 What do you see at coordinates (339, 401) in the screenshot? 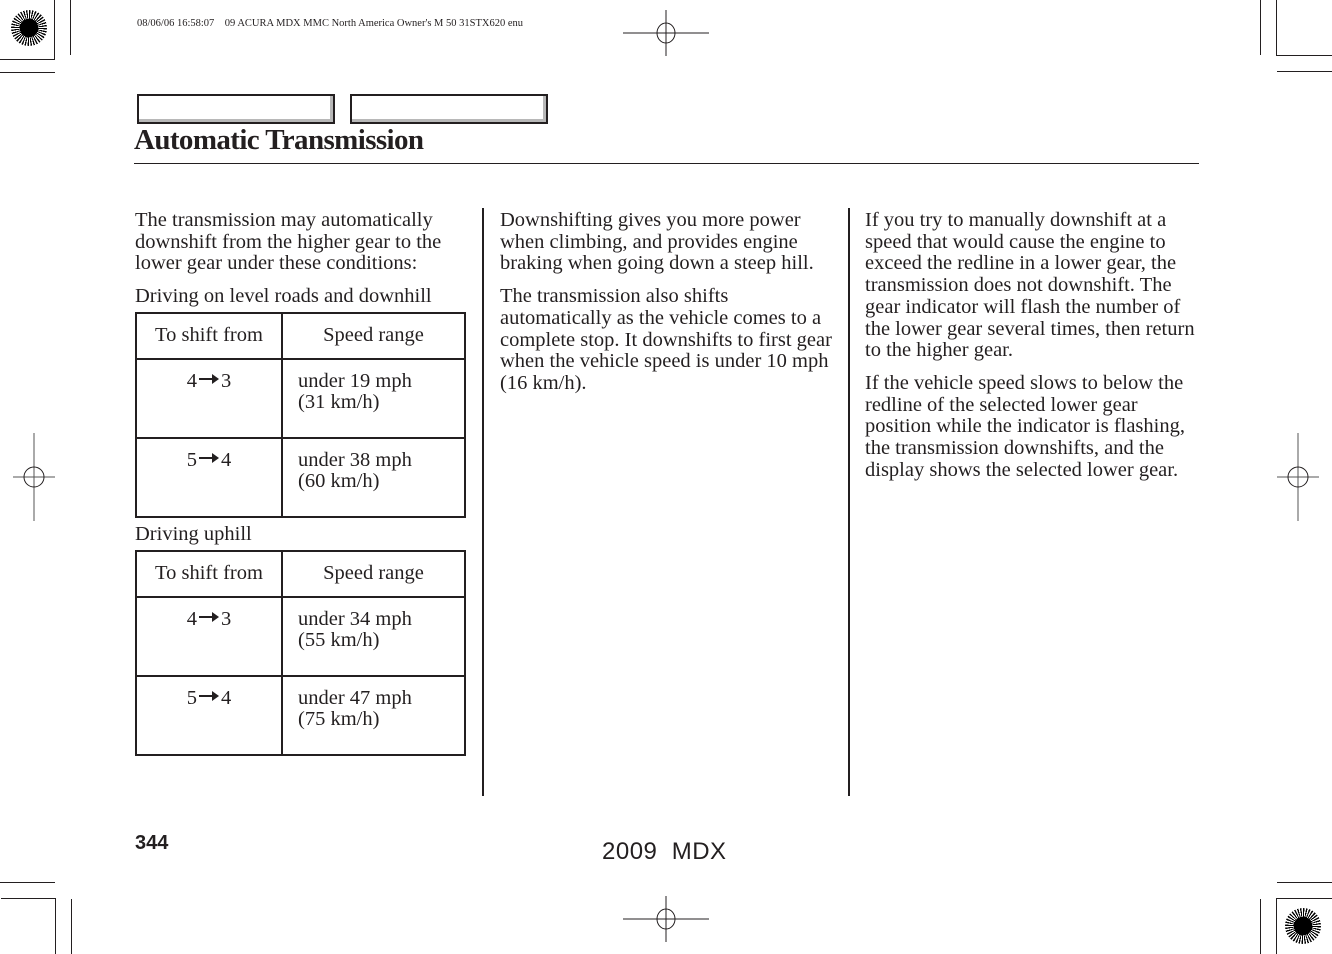
I see `speed-kmh: (31 km/h)` at bounding box center [339, 401].